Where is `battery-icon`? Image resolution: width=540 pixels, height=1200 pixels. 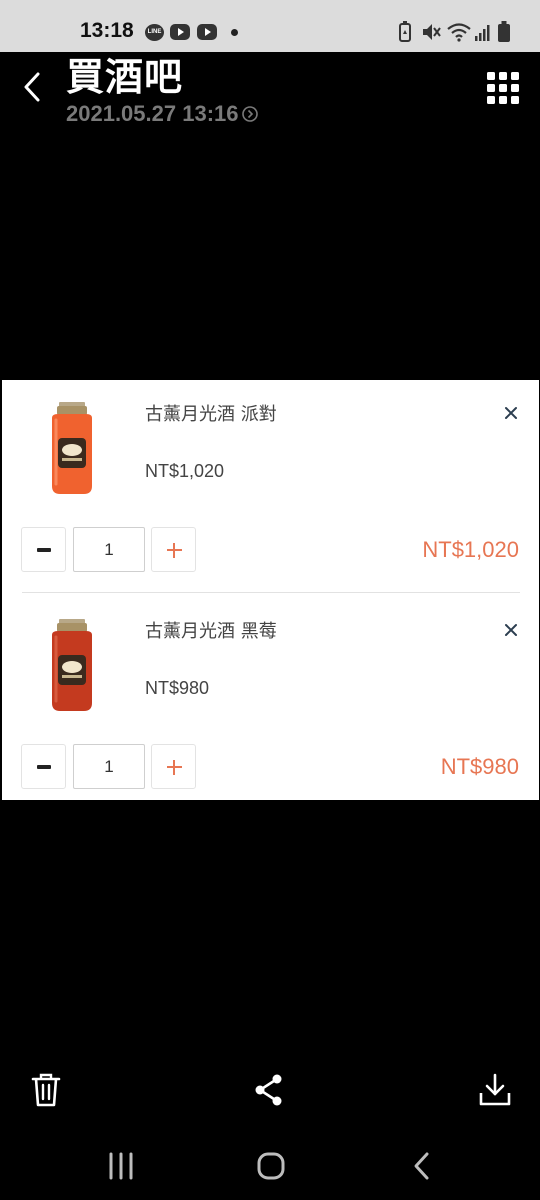 battery-icon is located at coordinates (504, 31).